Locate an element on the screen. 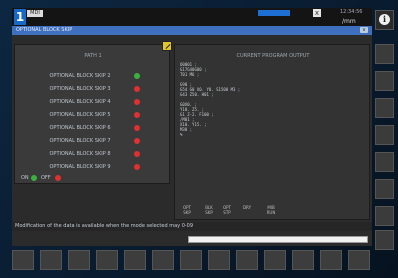  skip-row: OPTIONAL BLOCK SKIP 9 is located at coordinates (93, 167).